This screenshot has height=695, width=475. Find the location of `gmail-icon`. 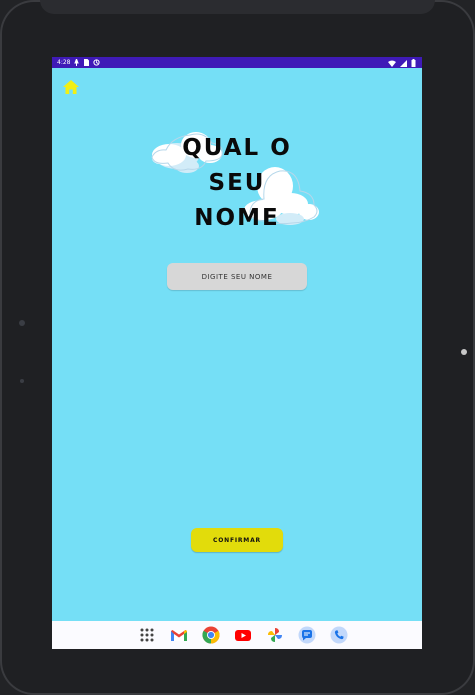

gmail-icon is located at coordinates (179, 635).